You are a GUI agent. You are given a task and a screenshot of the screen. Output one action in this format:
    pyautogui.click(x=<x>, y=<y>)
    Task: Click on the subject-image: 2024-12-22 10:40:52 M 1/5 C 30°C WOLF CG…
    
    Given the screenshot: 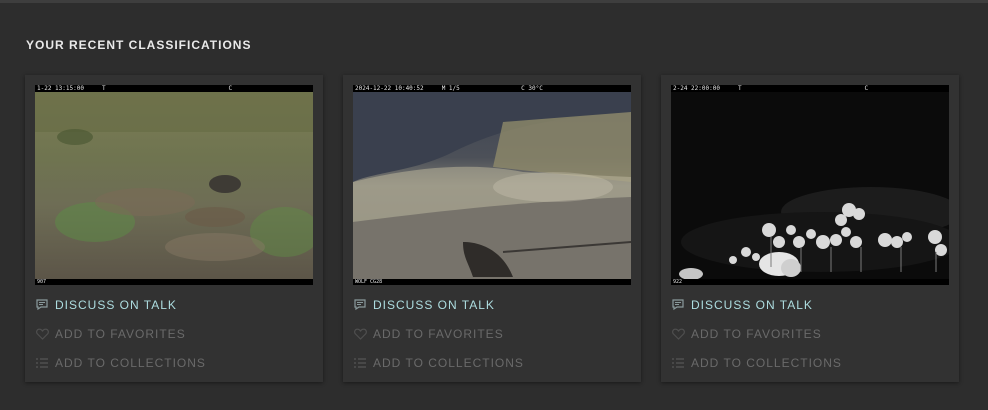 What is the action you would take?
    pyautogui.click(x=492, y=185)
    